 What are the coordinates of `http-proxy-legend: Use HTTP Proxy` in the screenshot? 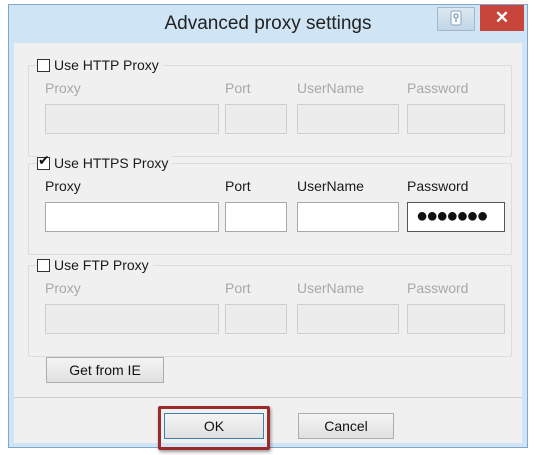 It's located at (100, 65).